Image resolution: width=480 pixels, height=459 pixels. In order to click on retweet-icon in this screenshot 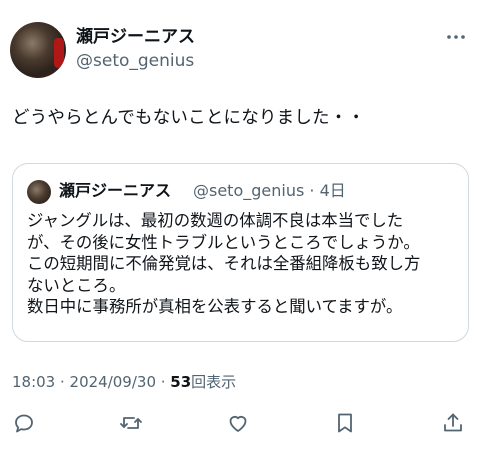, I will do `click(131, 423)`.